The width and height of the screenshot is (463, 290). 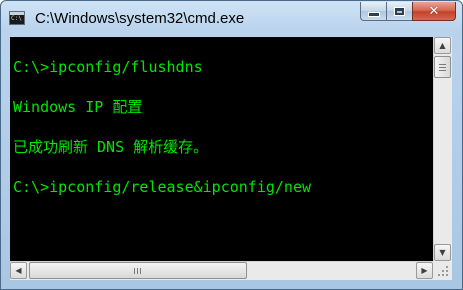 I want to click on scroll-up-button: ▲, so click(x=442, y=45).